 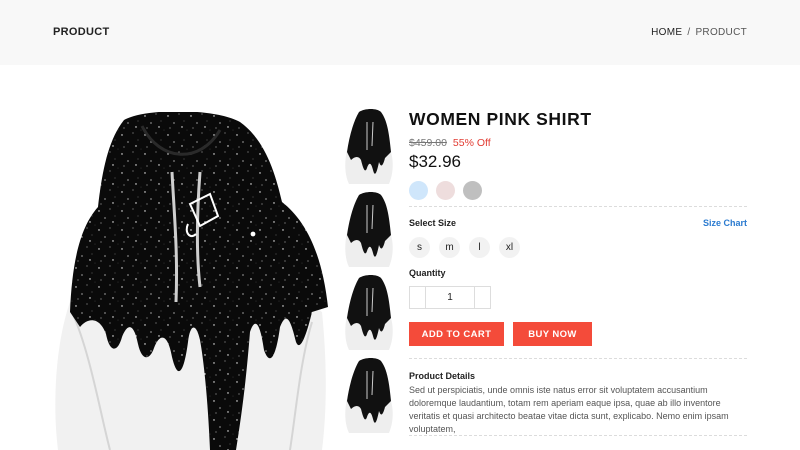 What do you see at coordinates (666, 32) in the screenshot?
I see `breadcrumb-home-link: HOME` at bounding box center [666, 32].